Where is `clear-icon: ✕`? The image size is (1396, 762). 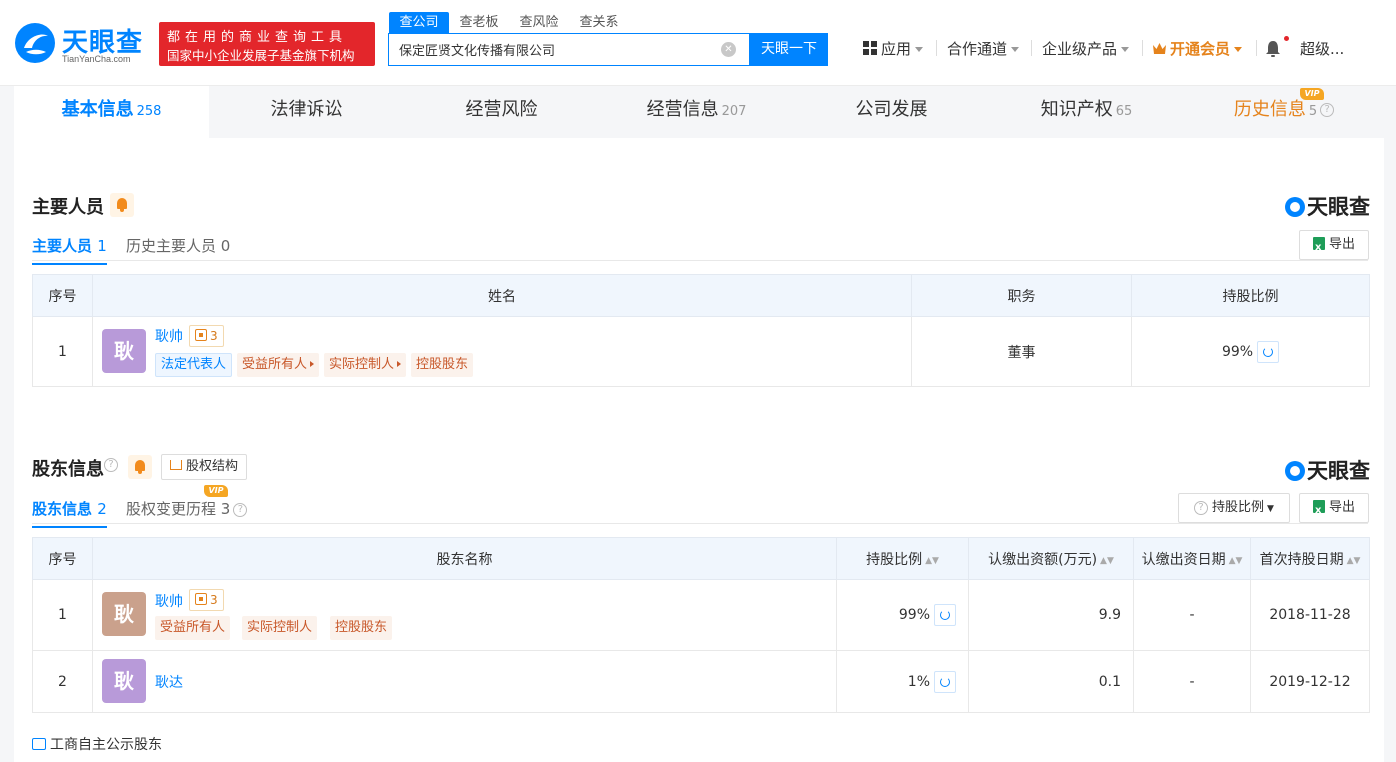
clear-icon: ✕ is located at coordinates (728, 49).